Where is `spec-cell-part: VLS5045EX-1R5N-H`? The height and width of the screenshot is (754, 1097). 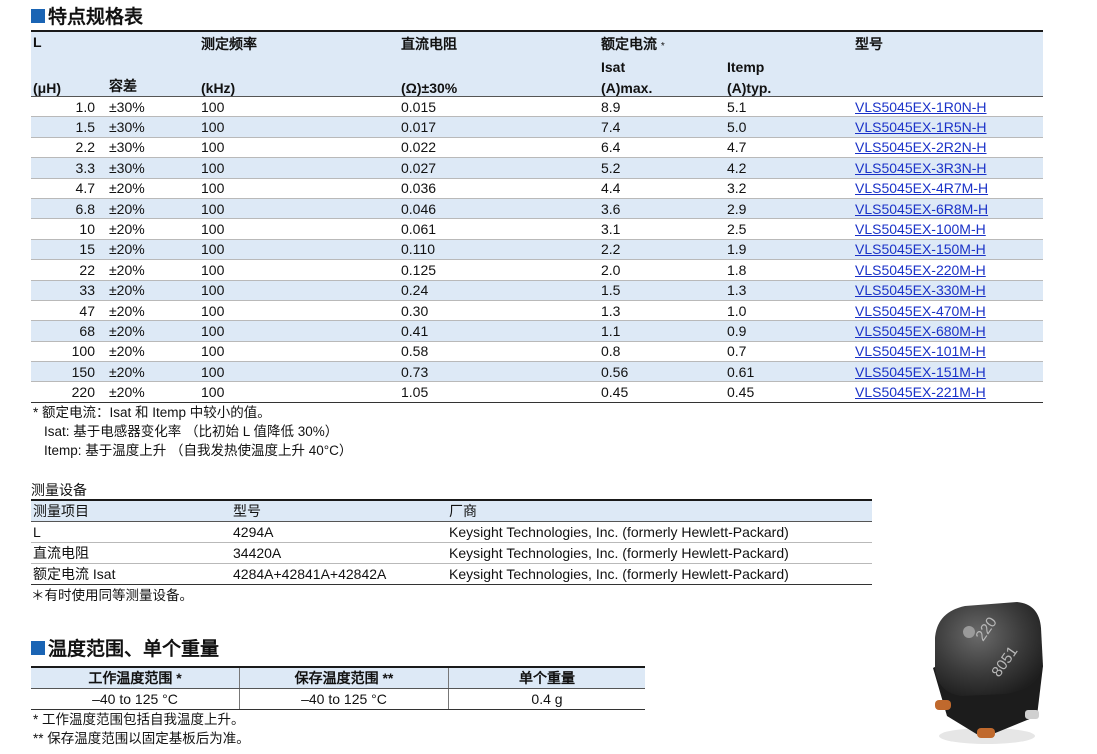
spec-cell-part: VLS5045EX-1R5N-H is located at coordinates (948, 127).